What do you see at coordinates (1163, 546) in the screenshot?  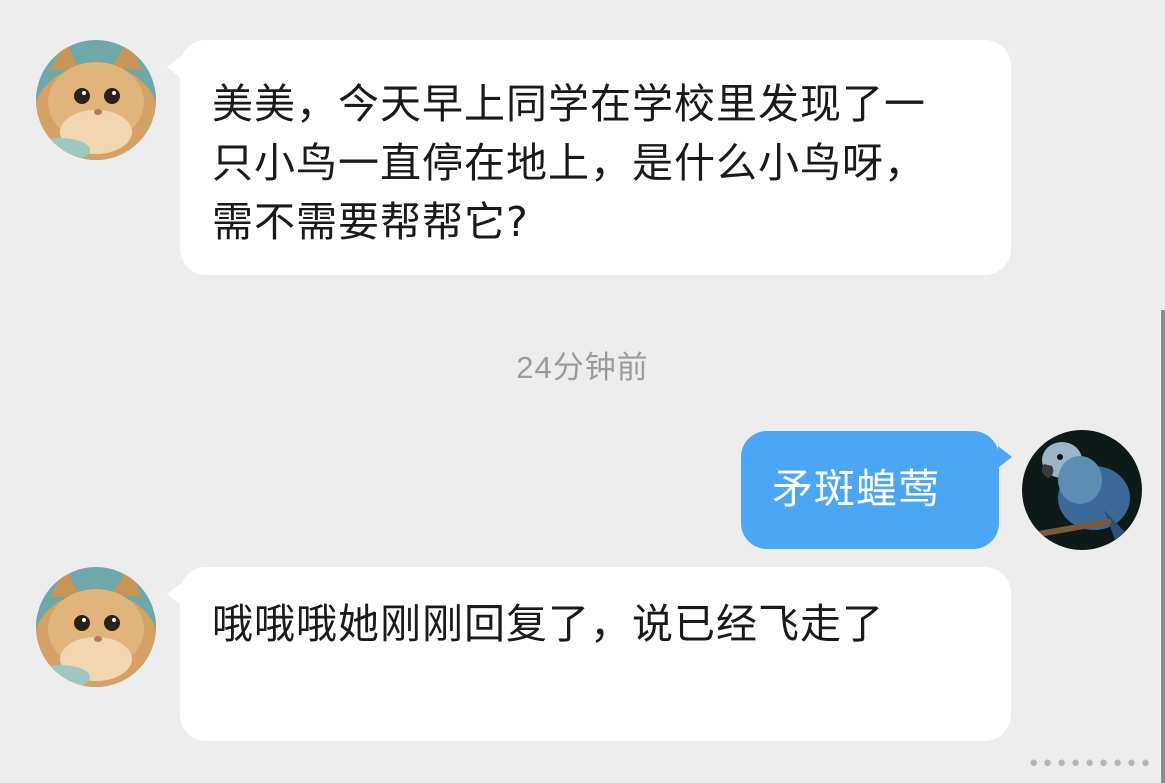 I see `scrollbar` at bounding box center [1163, 546].